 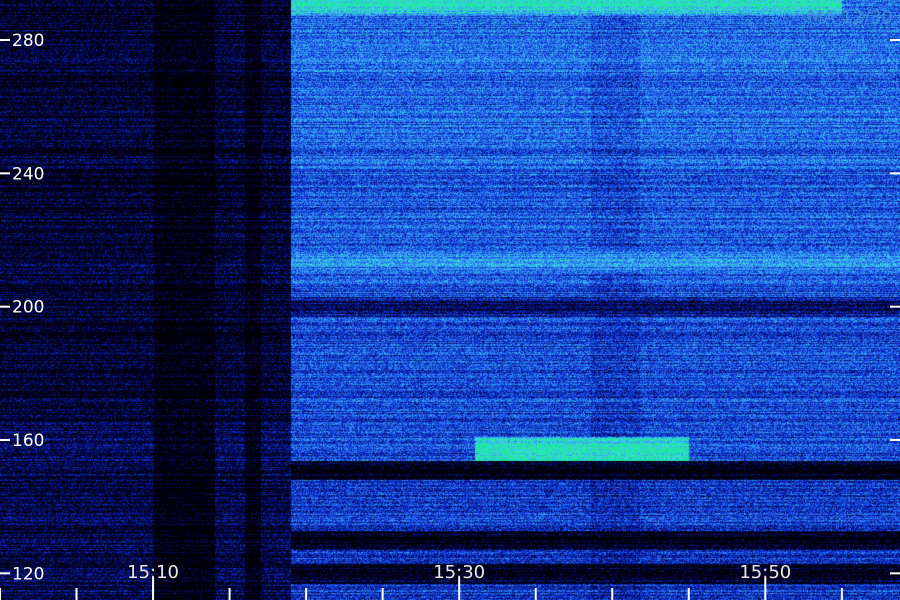 I want to click on x-axis: 15:10 15:30 15:50, so click(x=421, y=581).